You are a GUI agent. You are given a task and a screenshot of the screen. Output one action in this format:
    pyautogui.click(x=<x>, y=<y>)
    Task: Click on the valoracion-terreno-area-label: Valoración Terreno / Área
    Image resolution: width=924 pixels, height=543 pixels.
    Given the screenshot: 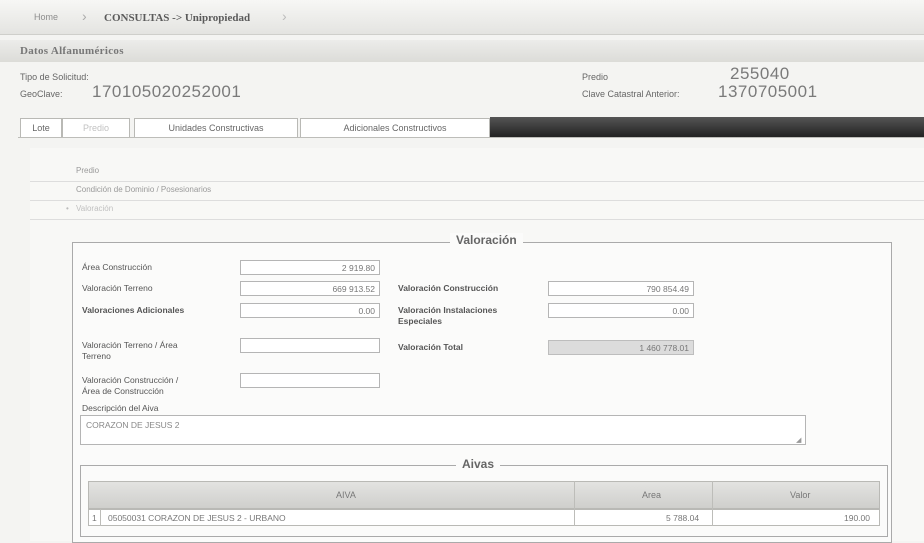 What is the action you would take?
    pyautogui.click(x=130, y=345)
    